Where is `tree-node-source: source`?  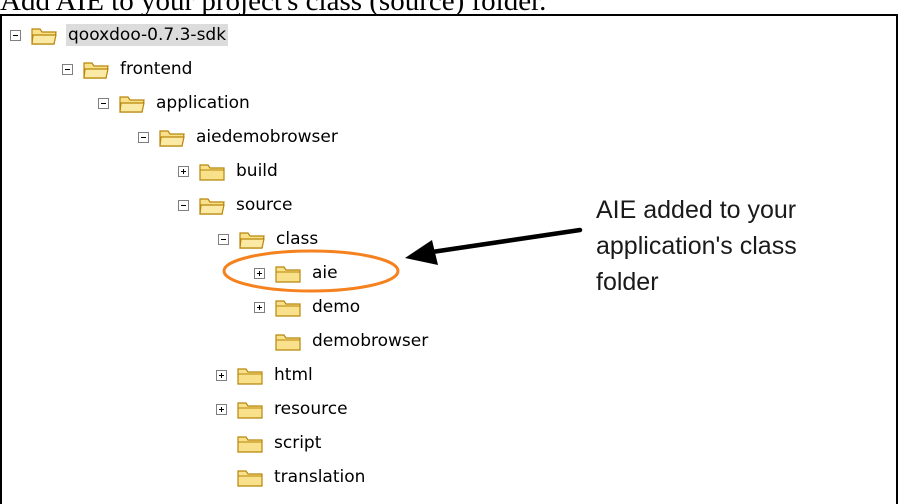
tree-node-source: source is located at coordinates (236, 205).